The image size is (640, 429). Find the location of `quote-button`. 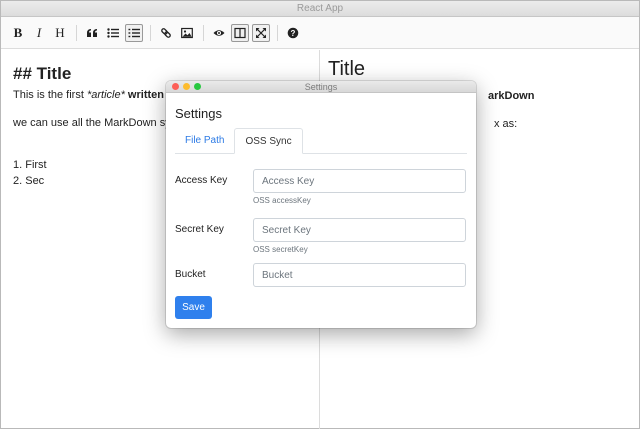

quote-button is located at coordinates (92, 33).